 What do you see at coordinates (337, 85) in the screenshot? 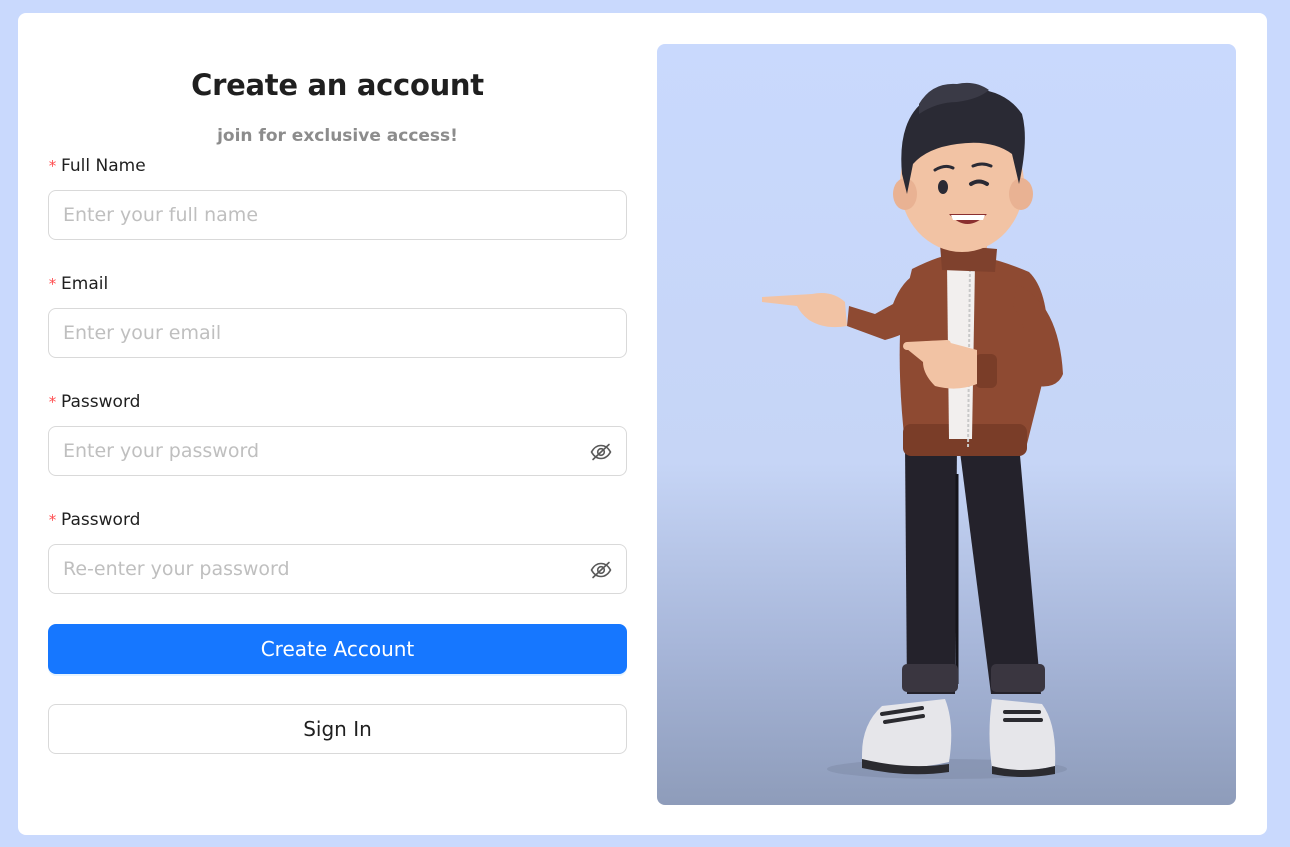
I see `page-title: Create an account` at bounding box center [337, 85].